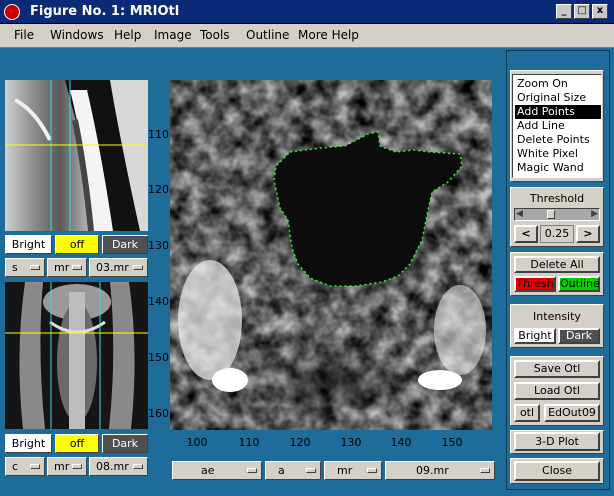 The image size is (614, 496). I want to click on slider-right-arrow-icon: ▶, so click(594, 214).